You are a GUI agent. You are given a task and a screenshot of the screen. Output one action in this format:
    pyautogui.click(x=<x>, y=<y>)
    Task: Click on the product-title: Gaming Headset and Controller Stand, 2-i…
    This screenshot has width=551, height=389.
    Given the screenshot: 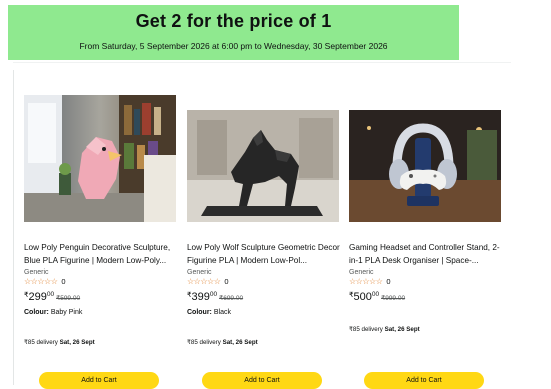 What is the action you would take?
    pyautogui.click(x=426, y=254)
    